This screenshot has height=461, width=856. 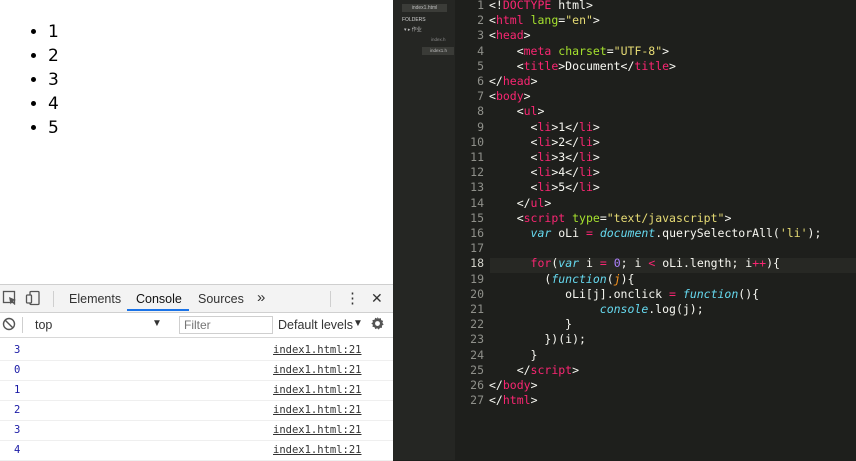 I want to click on close-icon: ✕, so click(x=377, y=298).